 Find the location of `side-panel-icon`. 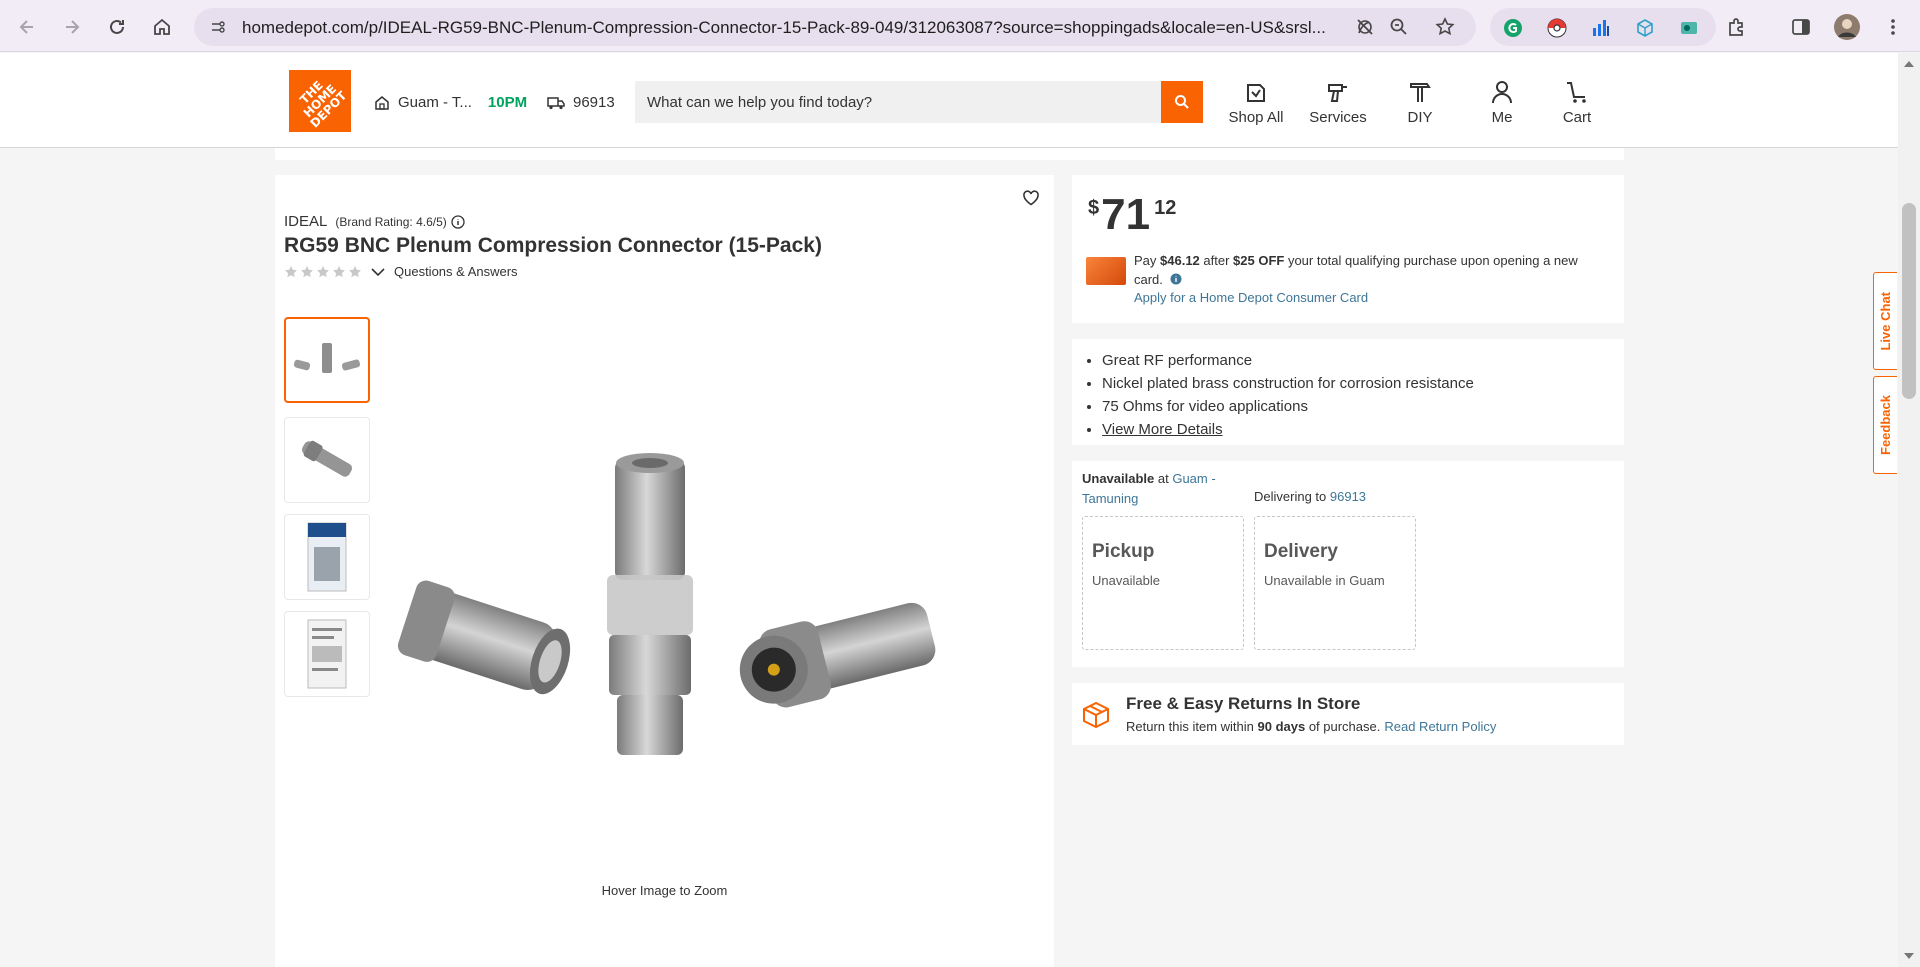

side-panel-icon is located at coordinates (1801, 27).